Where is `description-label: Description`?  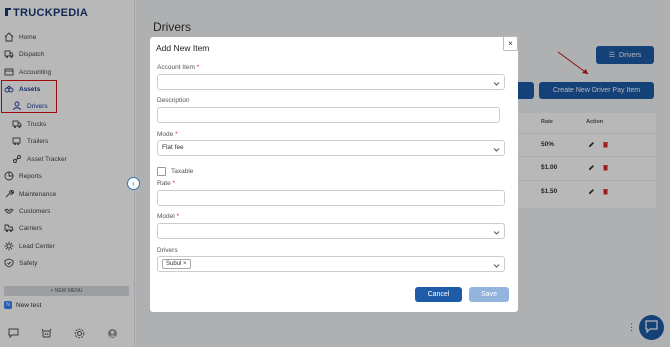 description-label: Description is located at coordinates (173, 100).